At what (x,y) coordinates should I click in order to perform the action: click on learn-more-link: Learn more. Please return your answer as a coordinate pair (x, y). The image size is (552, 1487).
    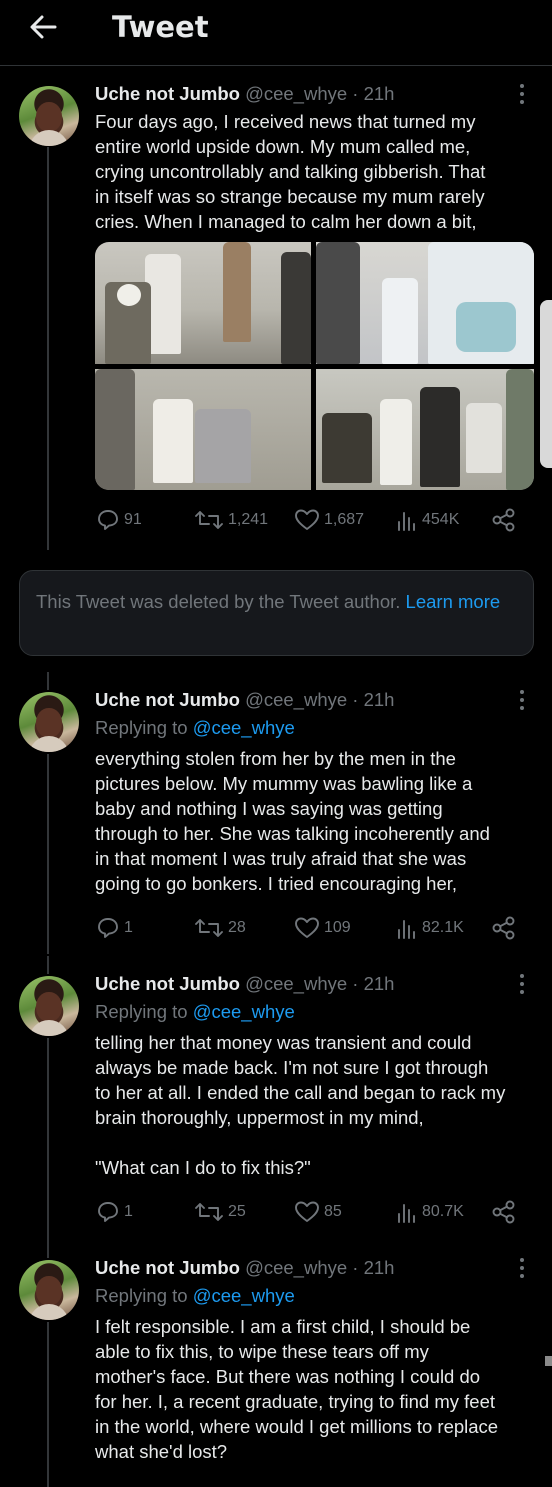
    Looking at the image, I should click on (453, 601).